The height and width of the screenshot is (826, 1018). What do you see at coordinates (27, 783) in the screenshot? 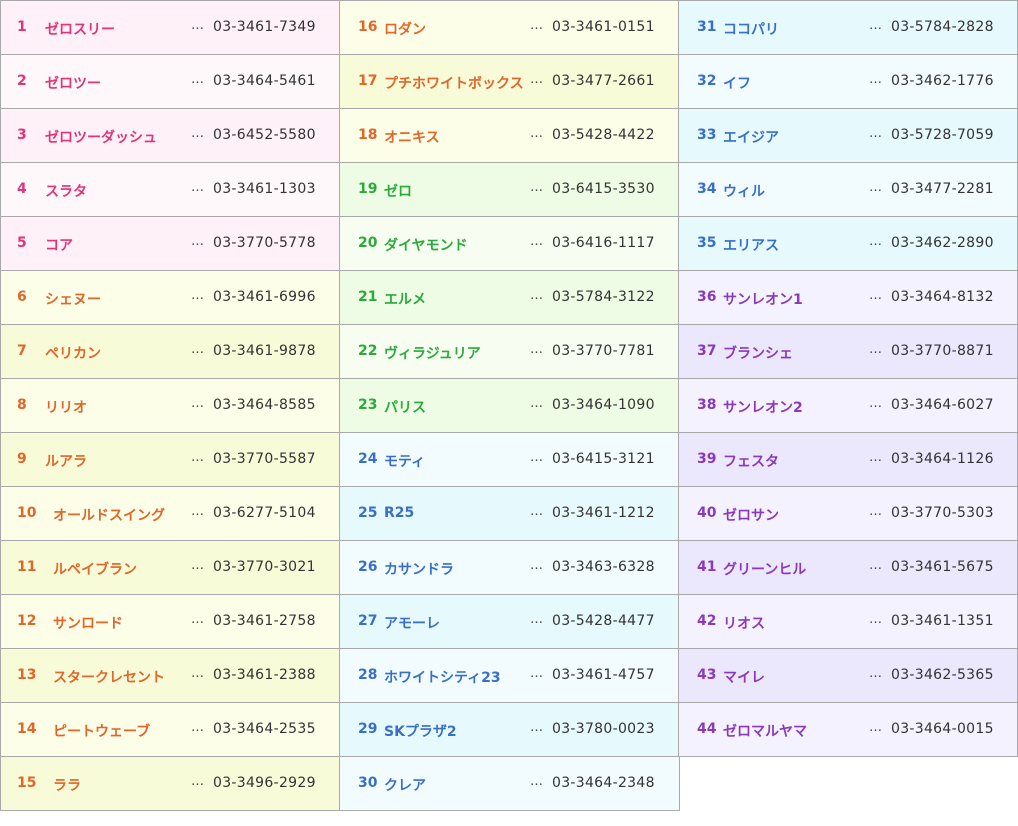
I see `entry-number: 15` at bounding box center [27, 783].